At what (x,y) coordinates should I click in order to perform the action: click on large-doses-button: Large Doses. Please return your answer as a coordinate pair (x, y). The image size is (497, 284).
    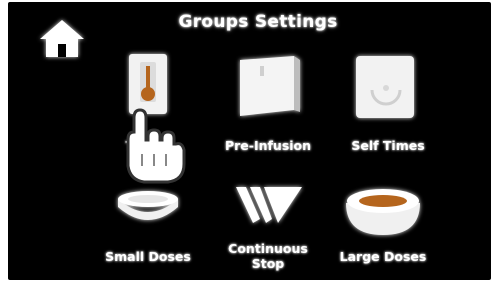
    Looking at the image, I should click on (383, 224).